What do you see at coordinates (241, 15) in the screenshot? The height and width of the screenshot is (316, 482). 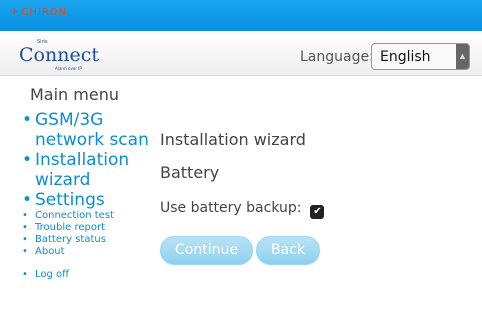 I see `top-bar: ✈ CHIRON` at bounding box center [241, 15].